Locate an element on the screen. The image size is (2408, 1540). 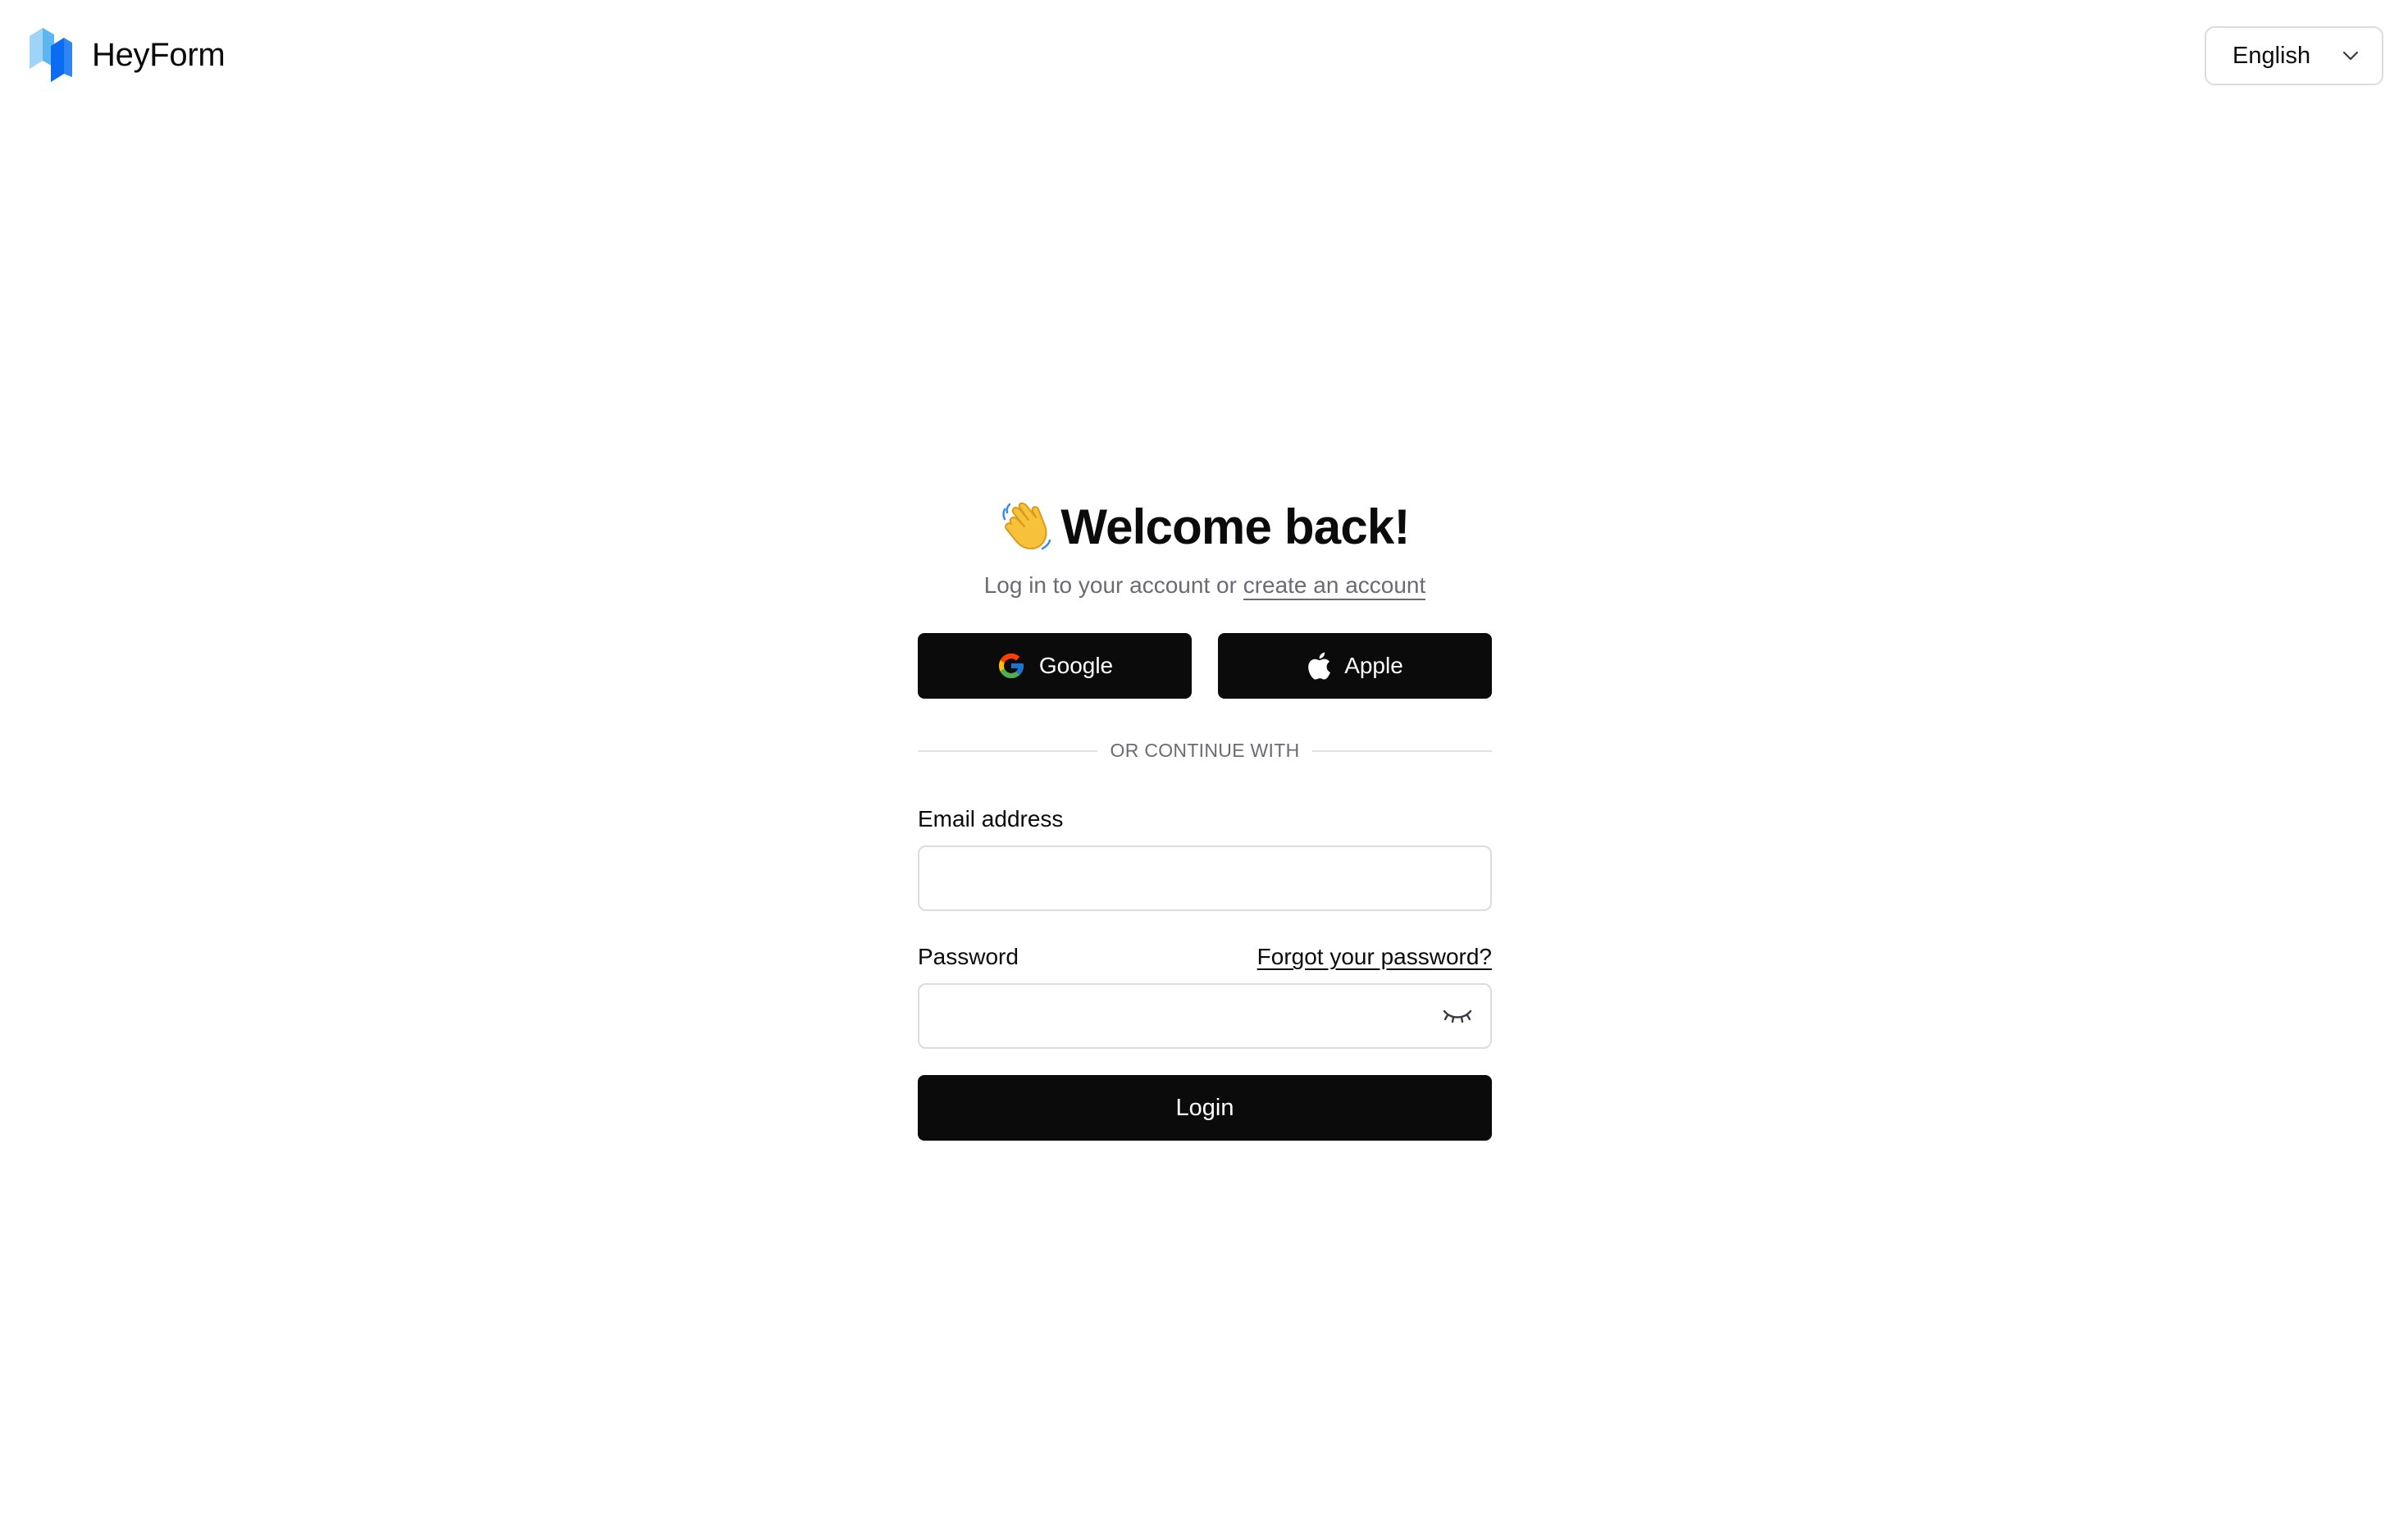
password-input is located at coordinates (1205, 1016).